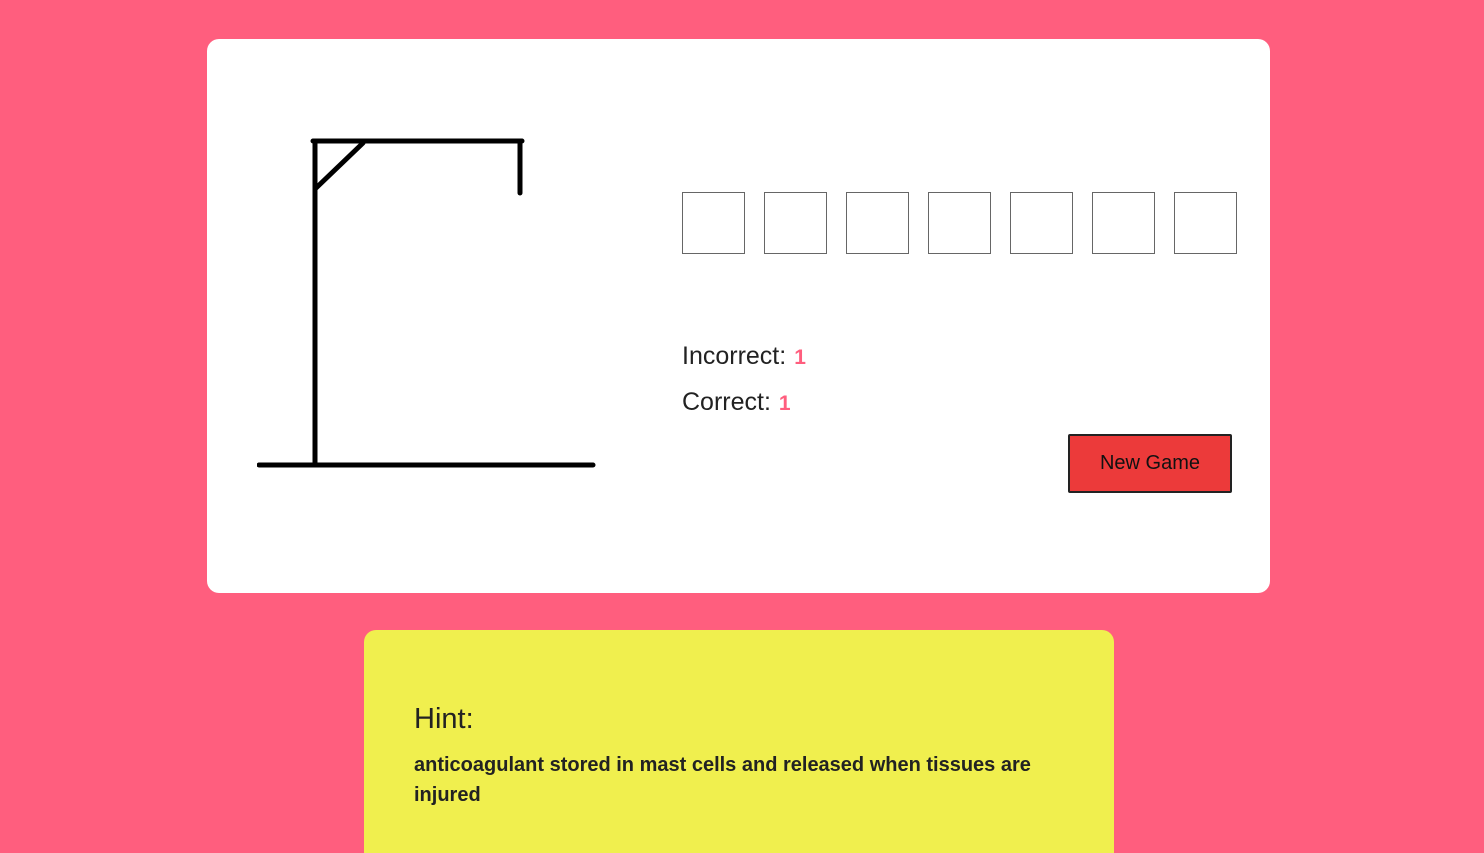  I want to click on correct-label: Correct:, so click(726, 402).